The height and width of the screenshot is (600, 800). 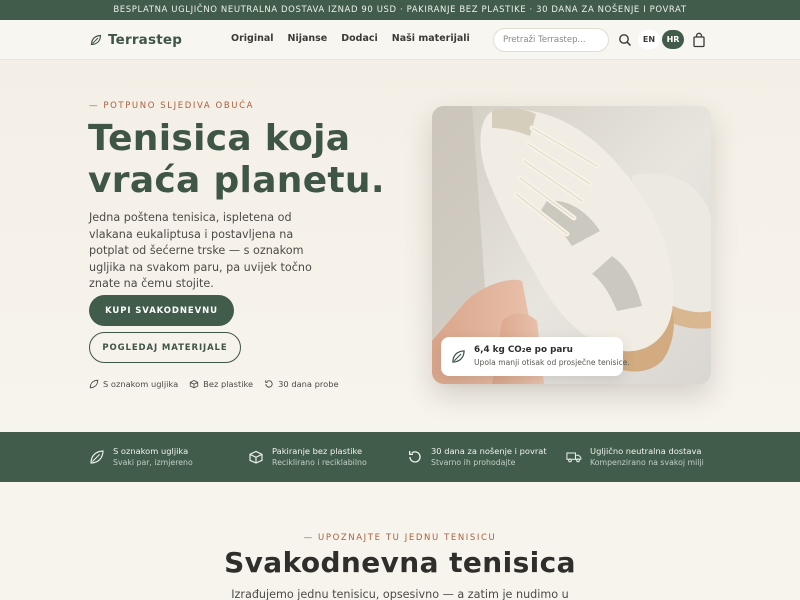 I want to click on shop-button: KUPI SVAKODNEVNU, so click(x=161, y=310).